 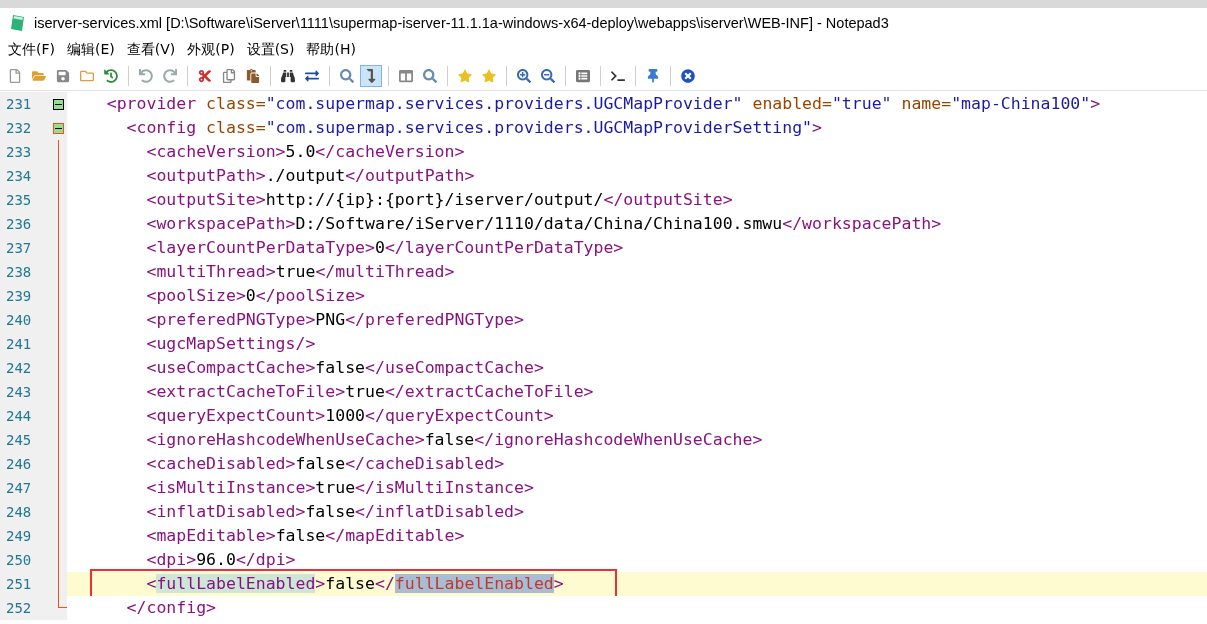 What do you see at coordinates (25, 368) in the screenshot?
I see `line-number: 242` at bounding box center [25, 368].